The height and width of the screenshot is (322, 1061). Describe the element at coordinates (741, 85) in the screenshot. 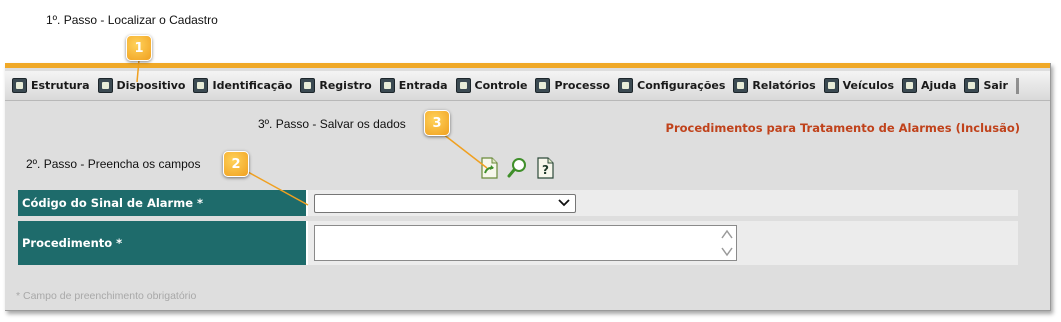

I see `report-icon` at that location.